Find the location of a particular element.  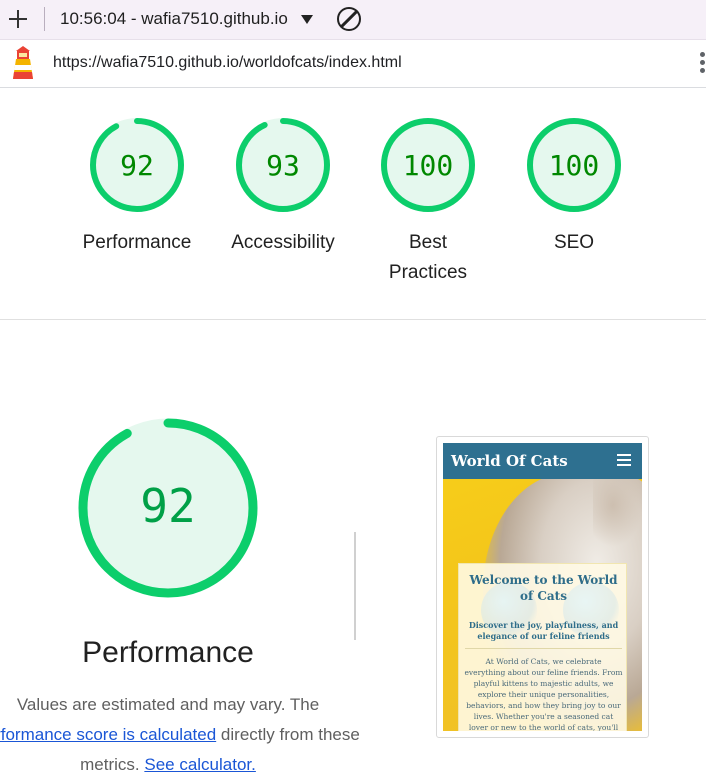

gauge-ring-seo: 100 is located at coordinates (574, 165).